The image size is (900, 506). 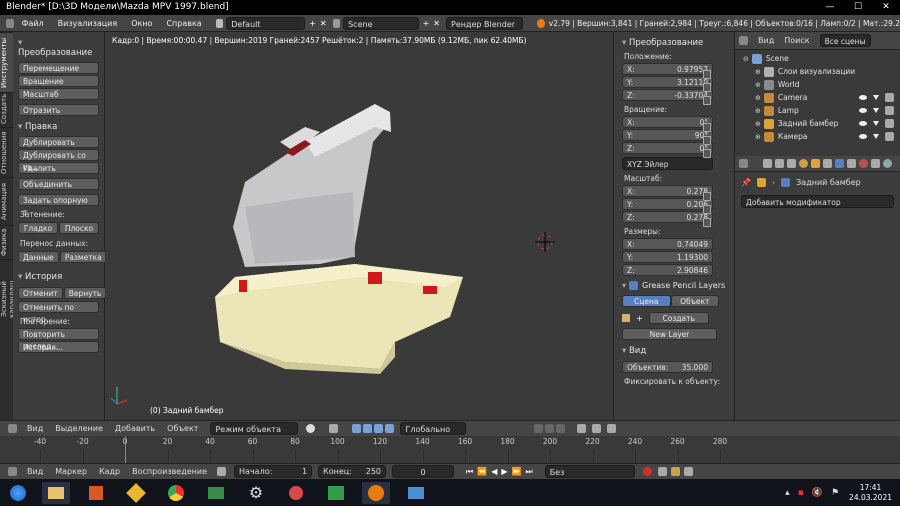 I want to click on render-layers-tab-icon, so click(x=779, y=163).